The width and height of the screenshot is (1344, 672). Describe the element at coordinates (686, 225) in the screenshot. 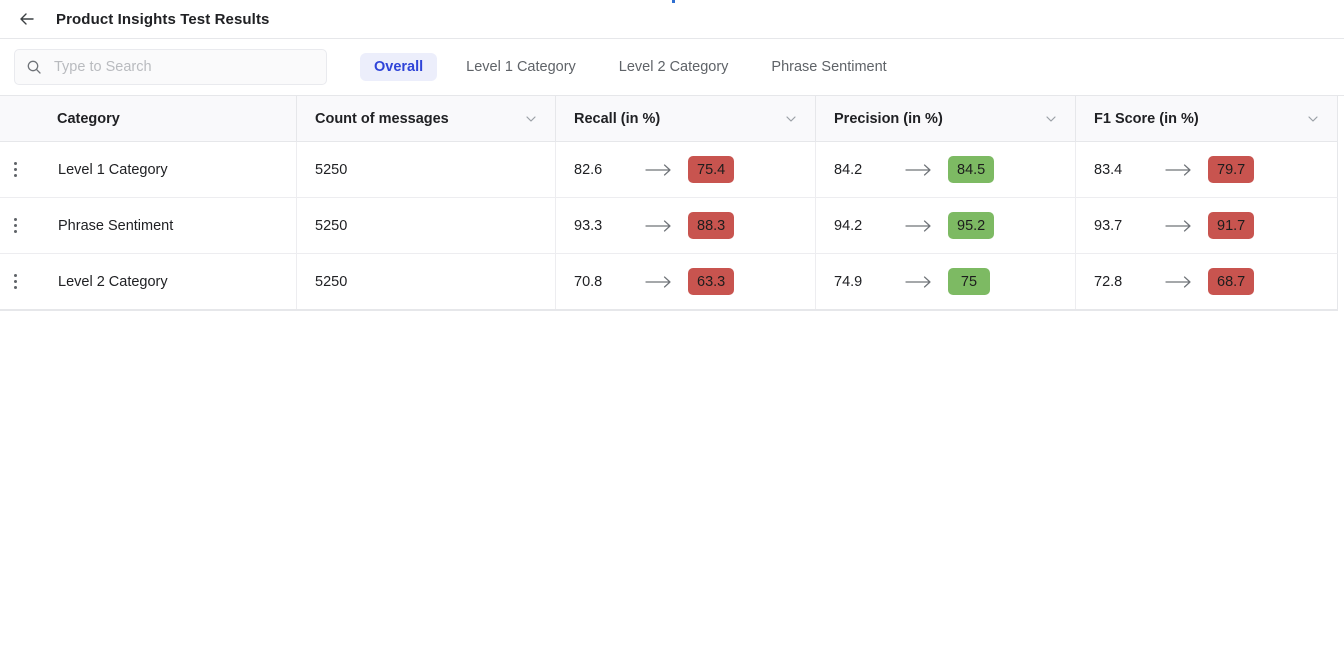

I see `cell-recall: 93.3 88.3` at that location.